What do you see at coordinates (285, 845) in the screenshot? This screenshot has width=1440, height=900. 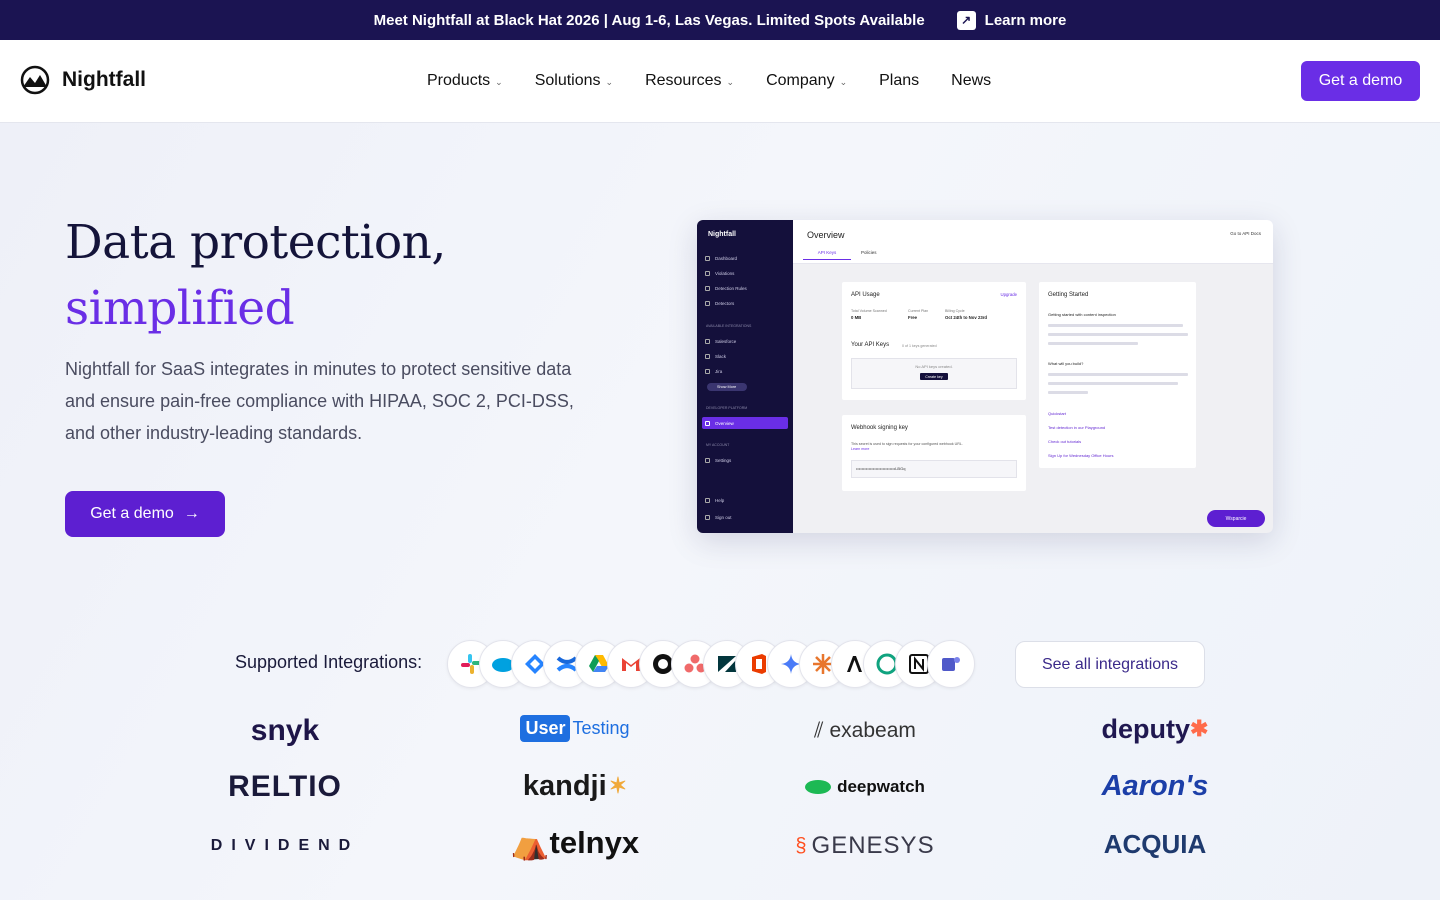 I see `customer-logo-dividend: DIVIDEND` at bounding box center [285, 845].